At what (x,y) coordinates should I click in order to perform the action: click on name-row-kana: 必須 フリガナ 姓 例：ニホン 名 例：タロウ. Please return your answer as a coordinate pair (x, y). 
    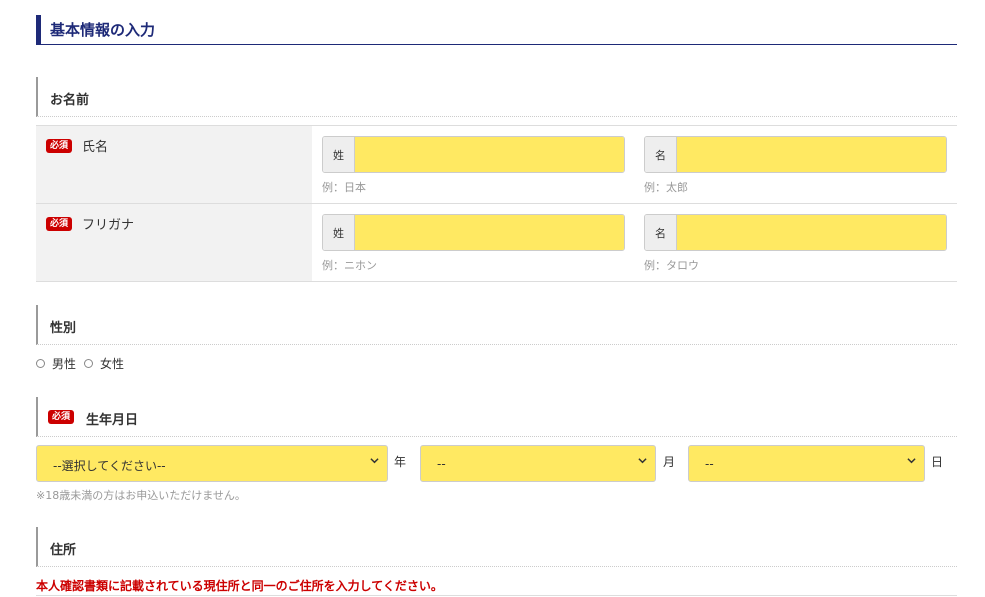
    Looking at the image, I should click on (496, 243).